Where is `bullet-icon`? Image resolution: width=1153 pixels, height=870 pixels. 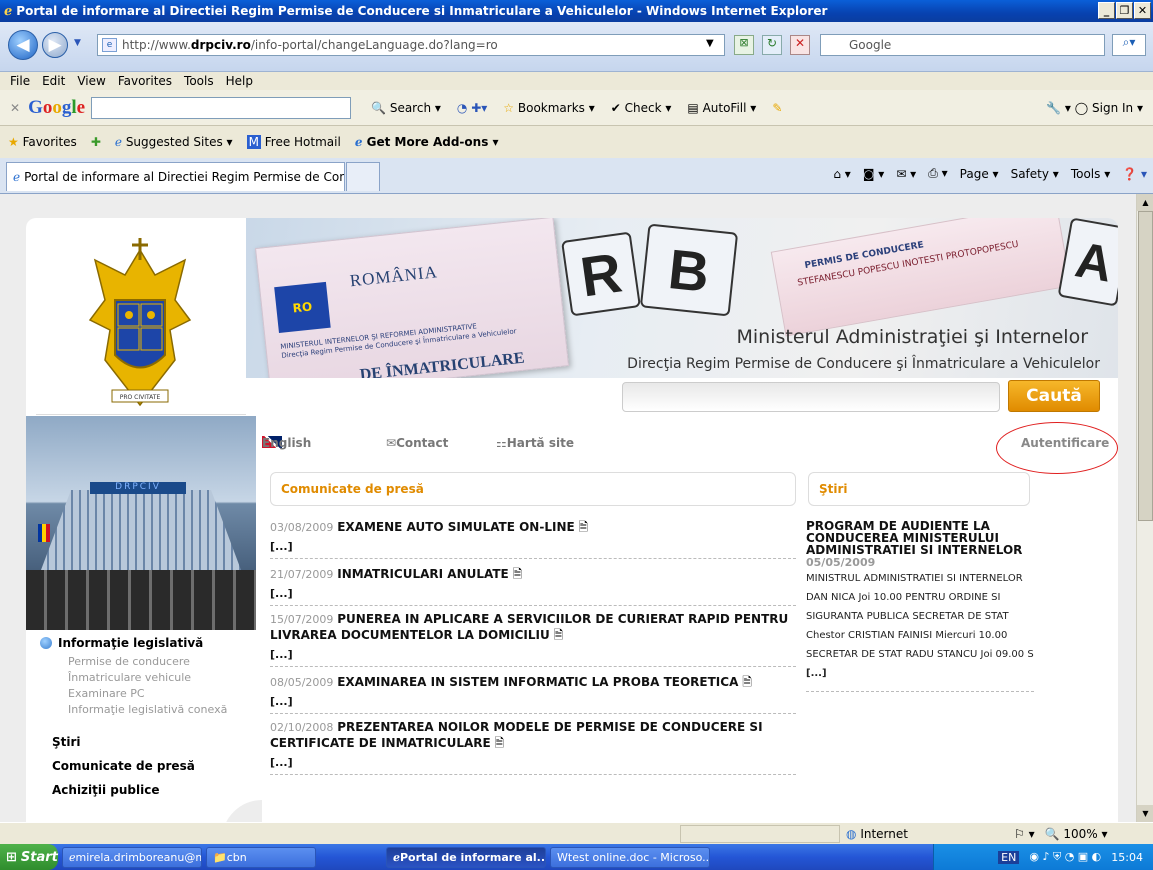
bullet-icon is located at coordinates (46, 643).